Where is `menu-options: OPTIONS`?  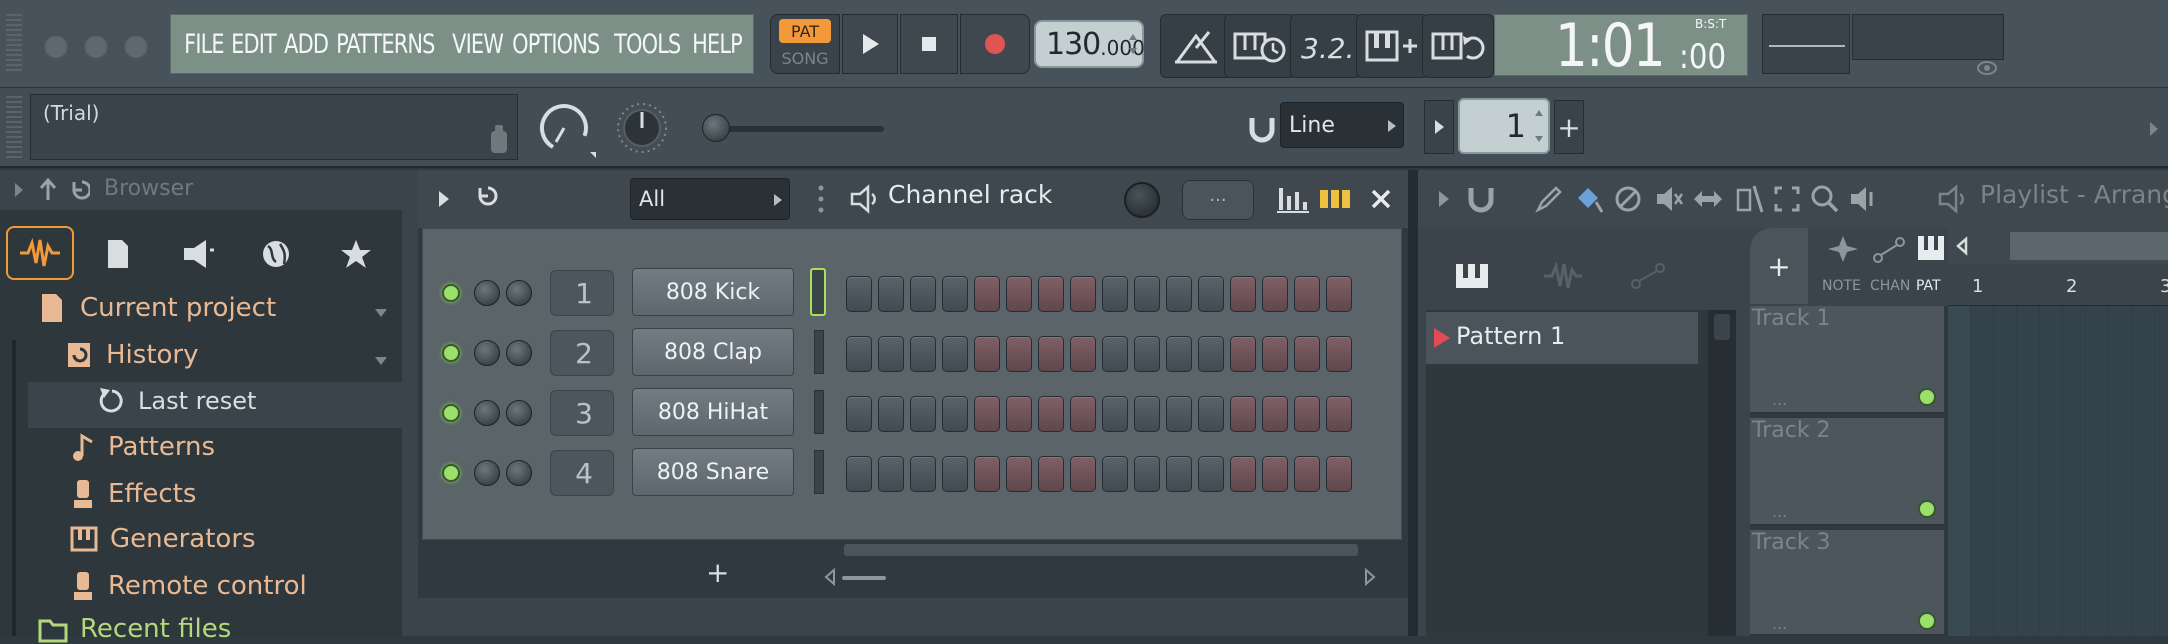 menu-options: OPTIONS is located at coordinates (556, 44).